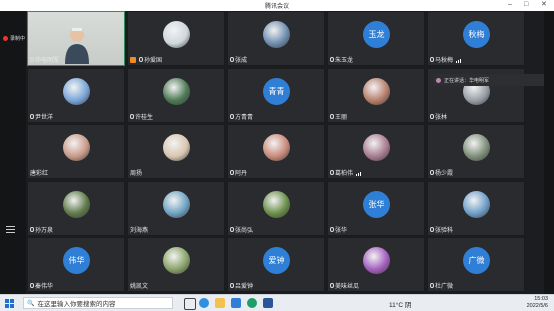  Describe the element at coordinates (77, 46) in the screenshot. I see `person-silhouette-icon` at that location.